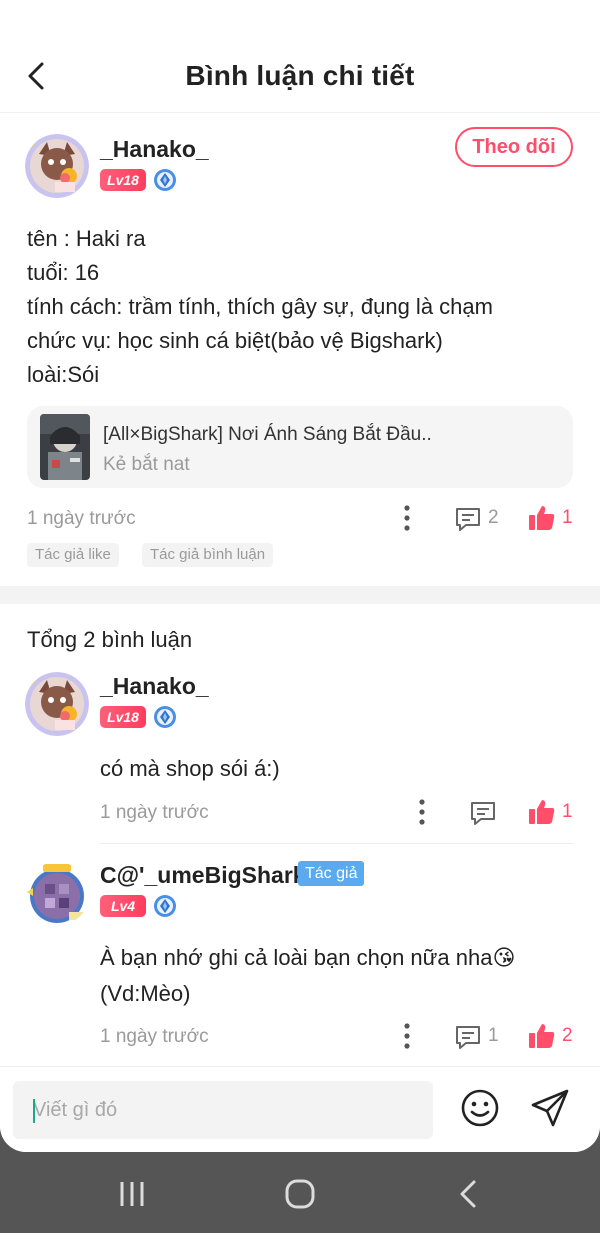 This screenshot has height=1233, width=600. I want to click on home-icon, so click(300, 1194).